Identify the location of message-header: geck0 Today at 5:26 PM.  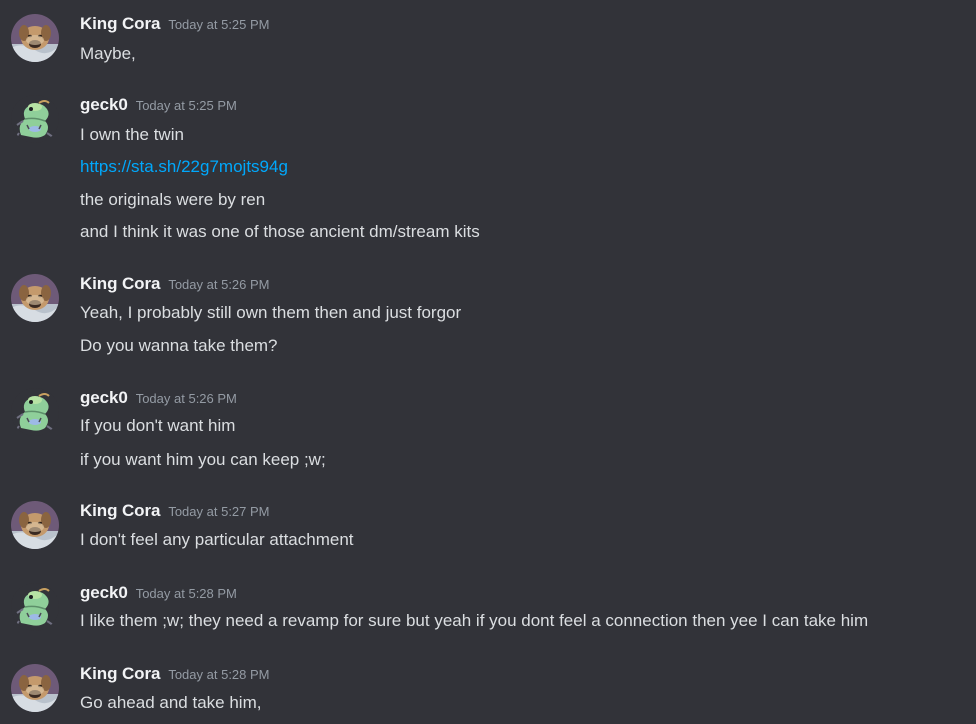
(158, 400).